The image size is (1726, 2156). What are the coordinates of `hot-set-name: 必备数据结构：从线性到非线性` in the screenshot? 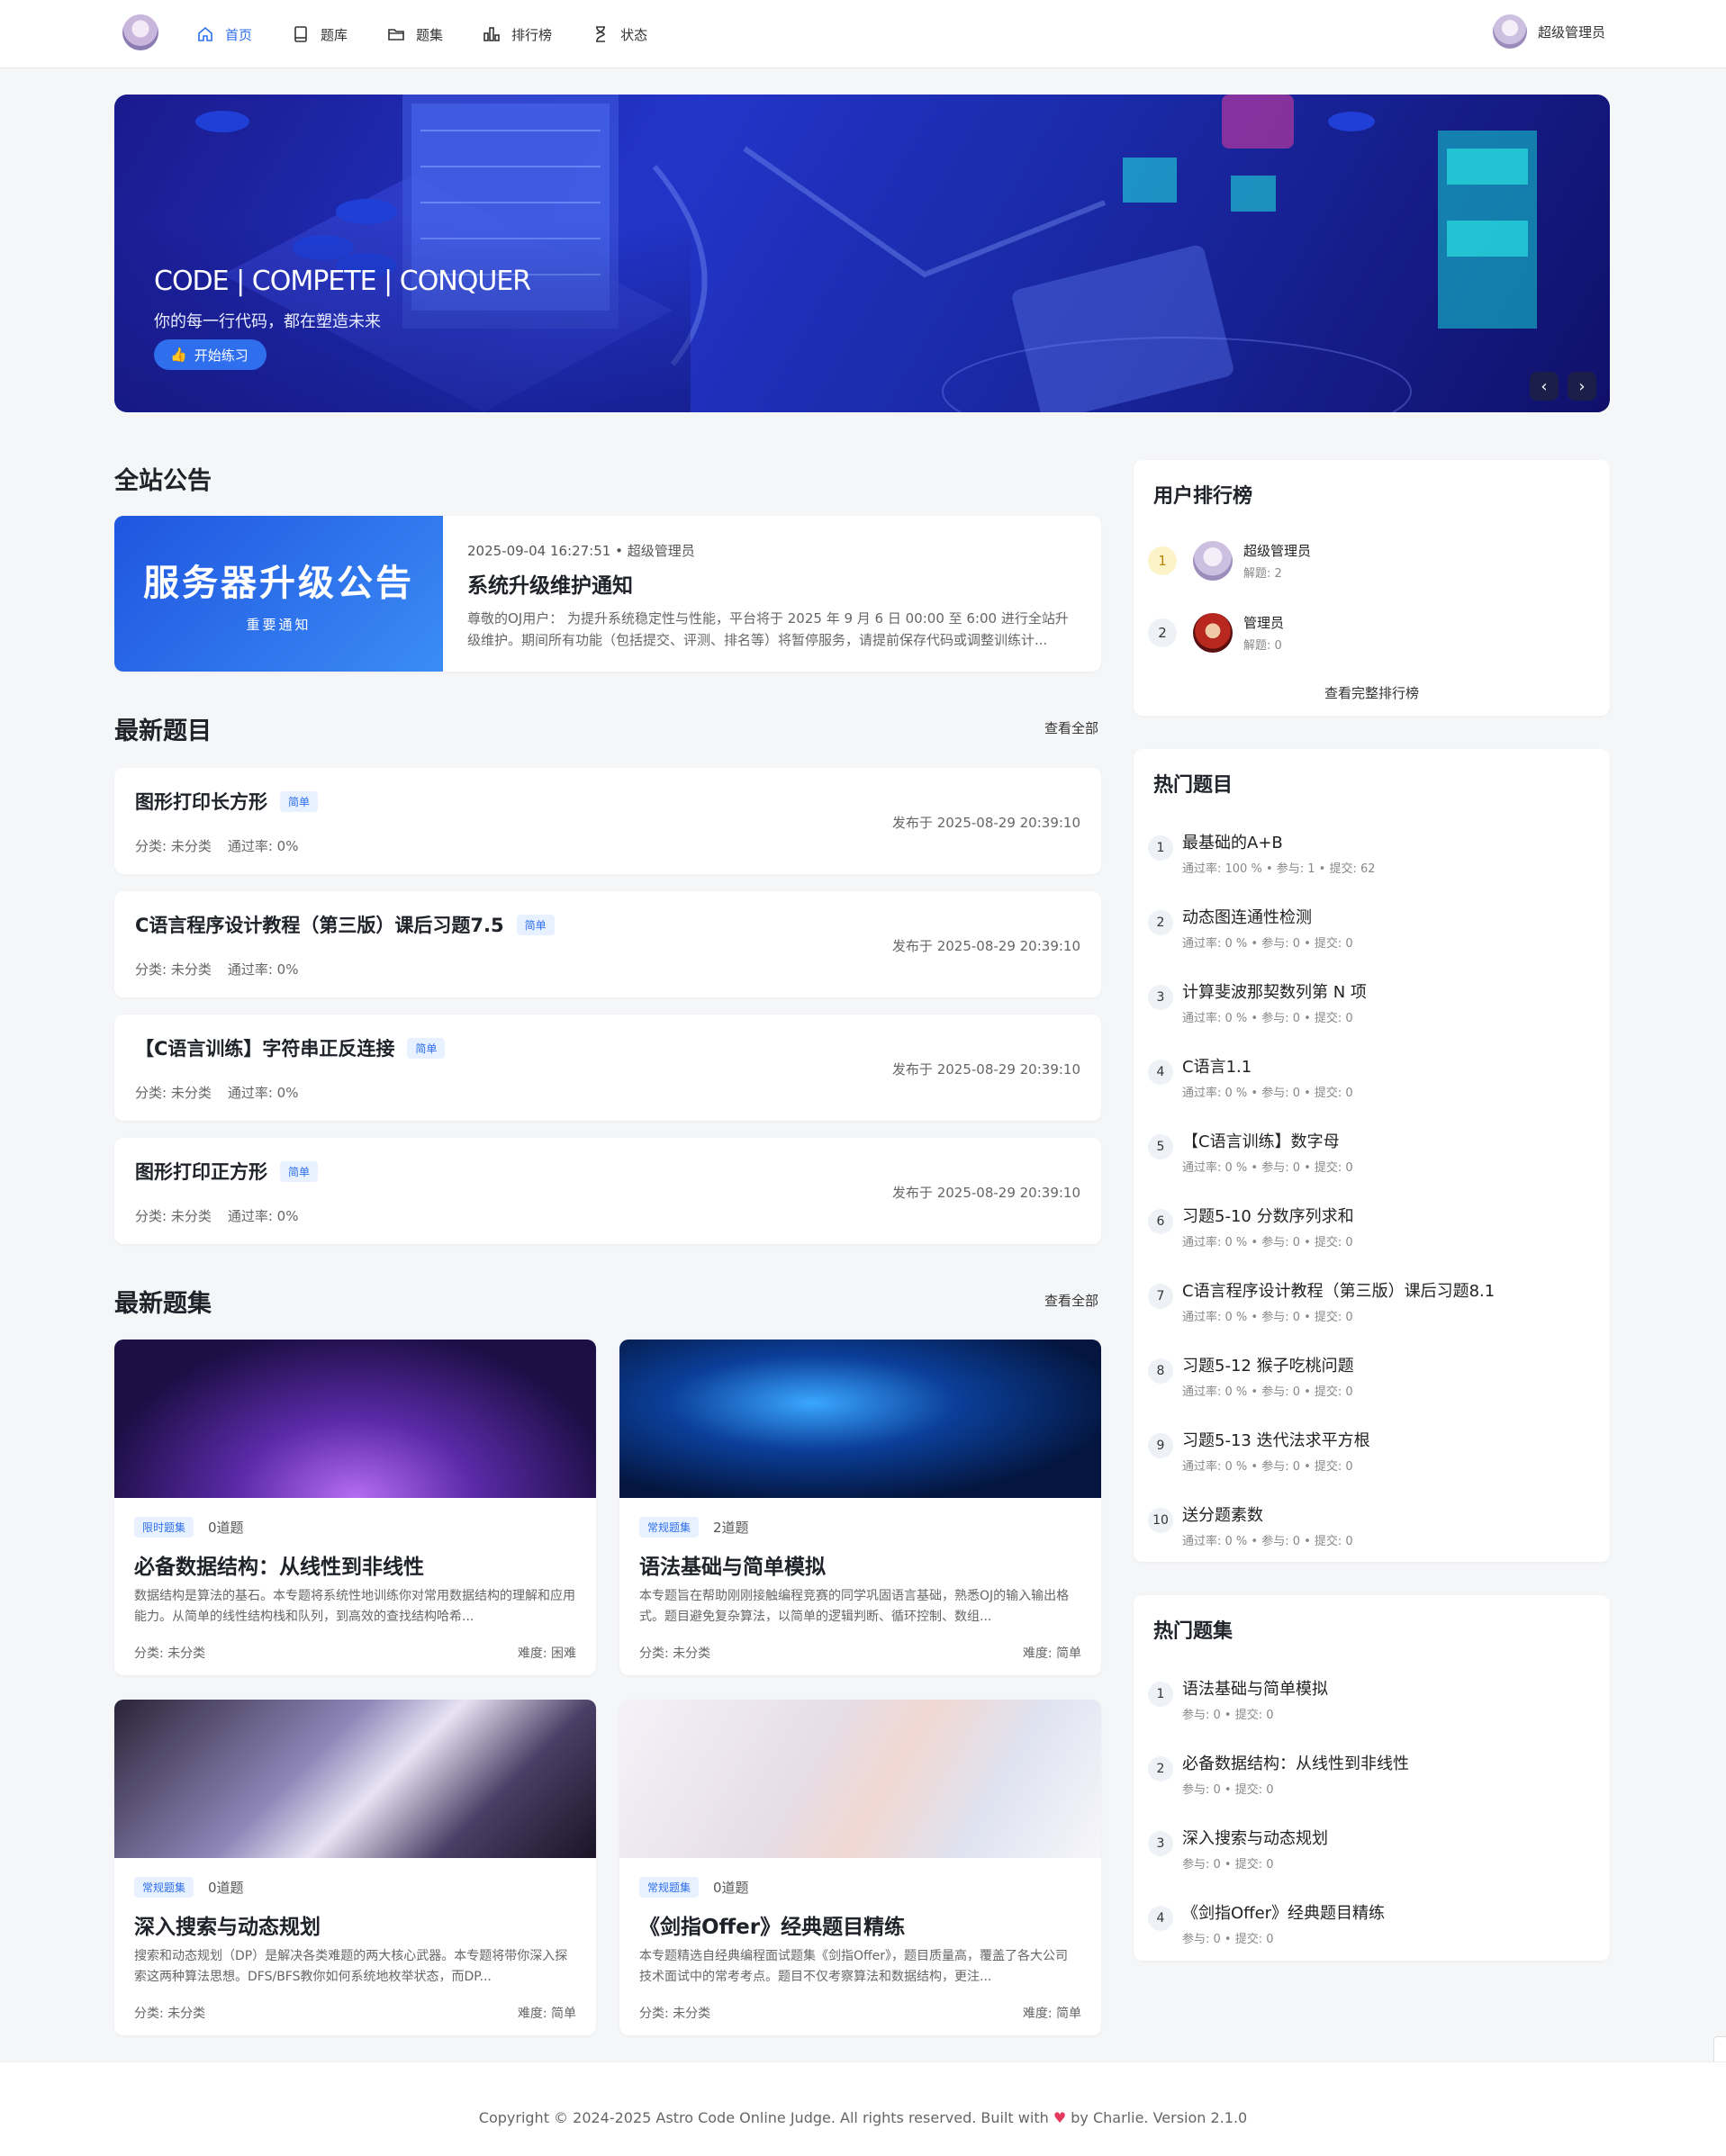 It's located at (1295, 1762).